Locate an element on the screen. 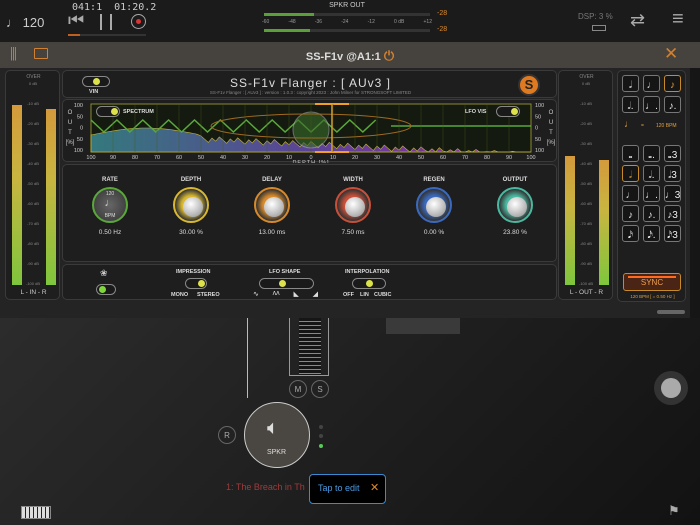 The width and height of the screenshot is (700, 525). peak-right: -28 is located at coordinates (442, 29).